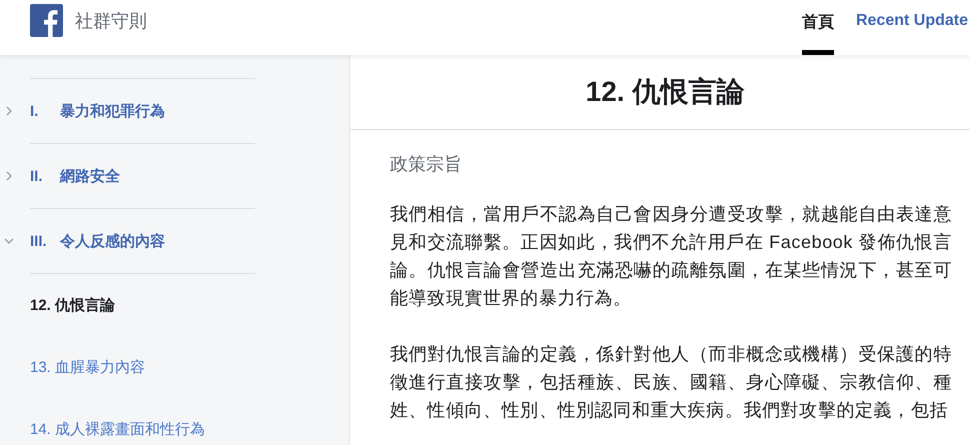 This screenshot has height=445, width=970. I want to click on sidebar-section: III. 令人反感的內容, so click(142, 240).